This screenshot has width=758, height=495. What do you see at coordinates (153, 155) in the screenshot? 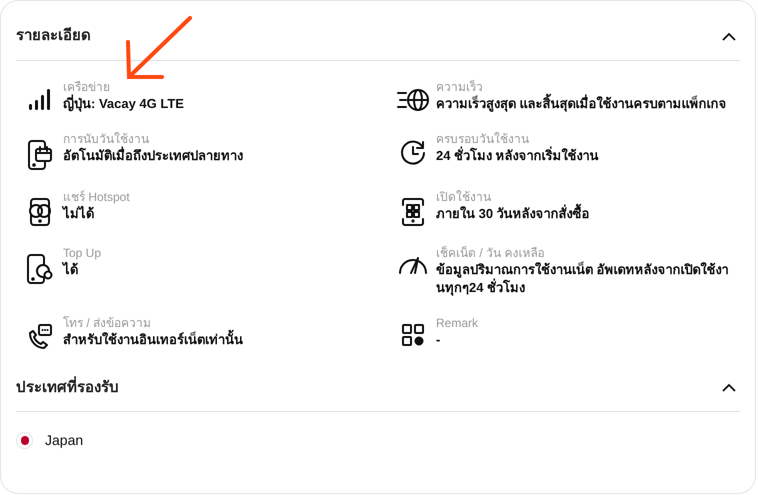
I see `detail-value: อัตโนมัติเมื่อถึงประเทศปลายทาง` at bounding box center [153, 155].